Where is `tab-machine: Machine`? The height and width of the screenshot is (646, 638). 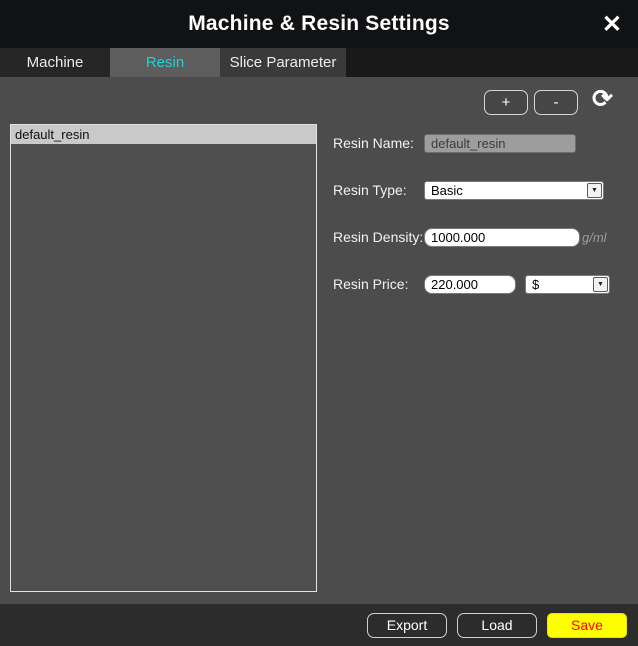
tab-machine: Machine is located at coordinates (55, 62).